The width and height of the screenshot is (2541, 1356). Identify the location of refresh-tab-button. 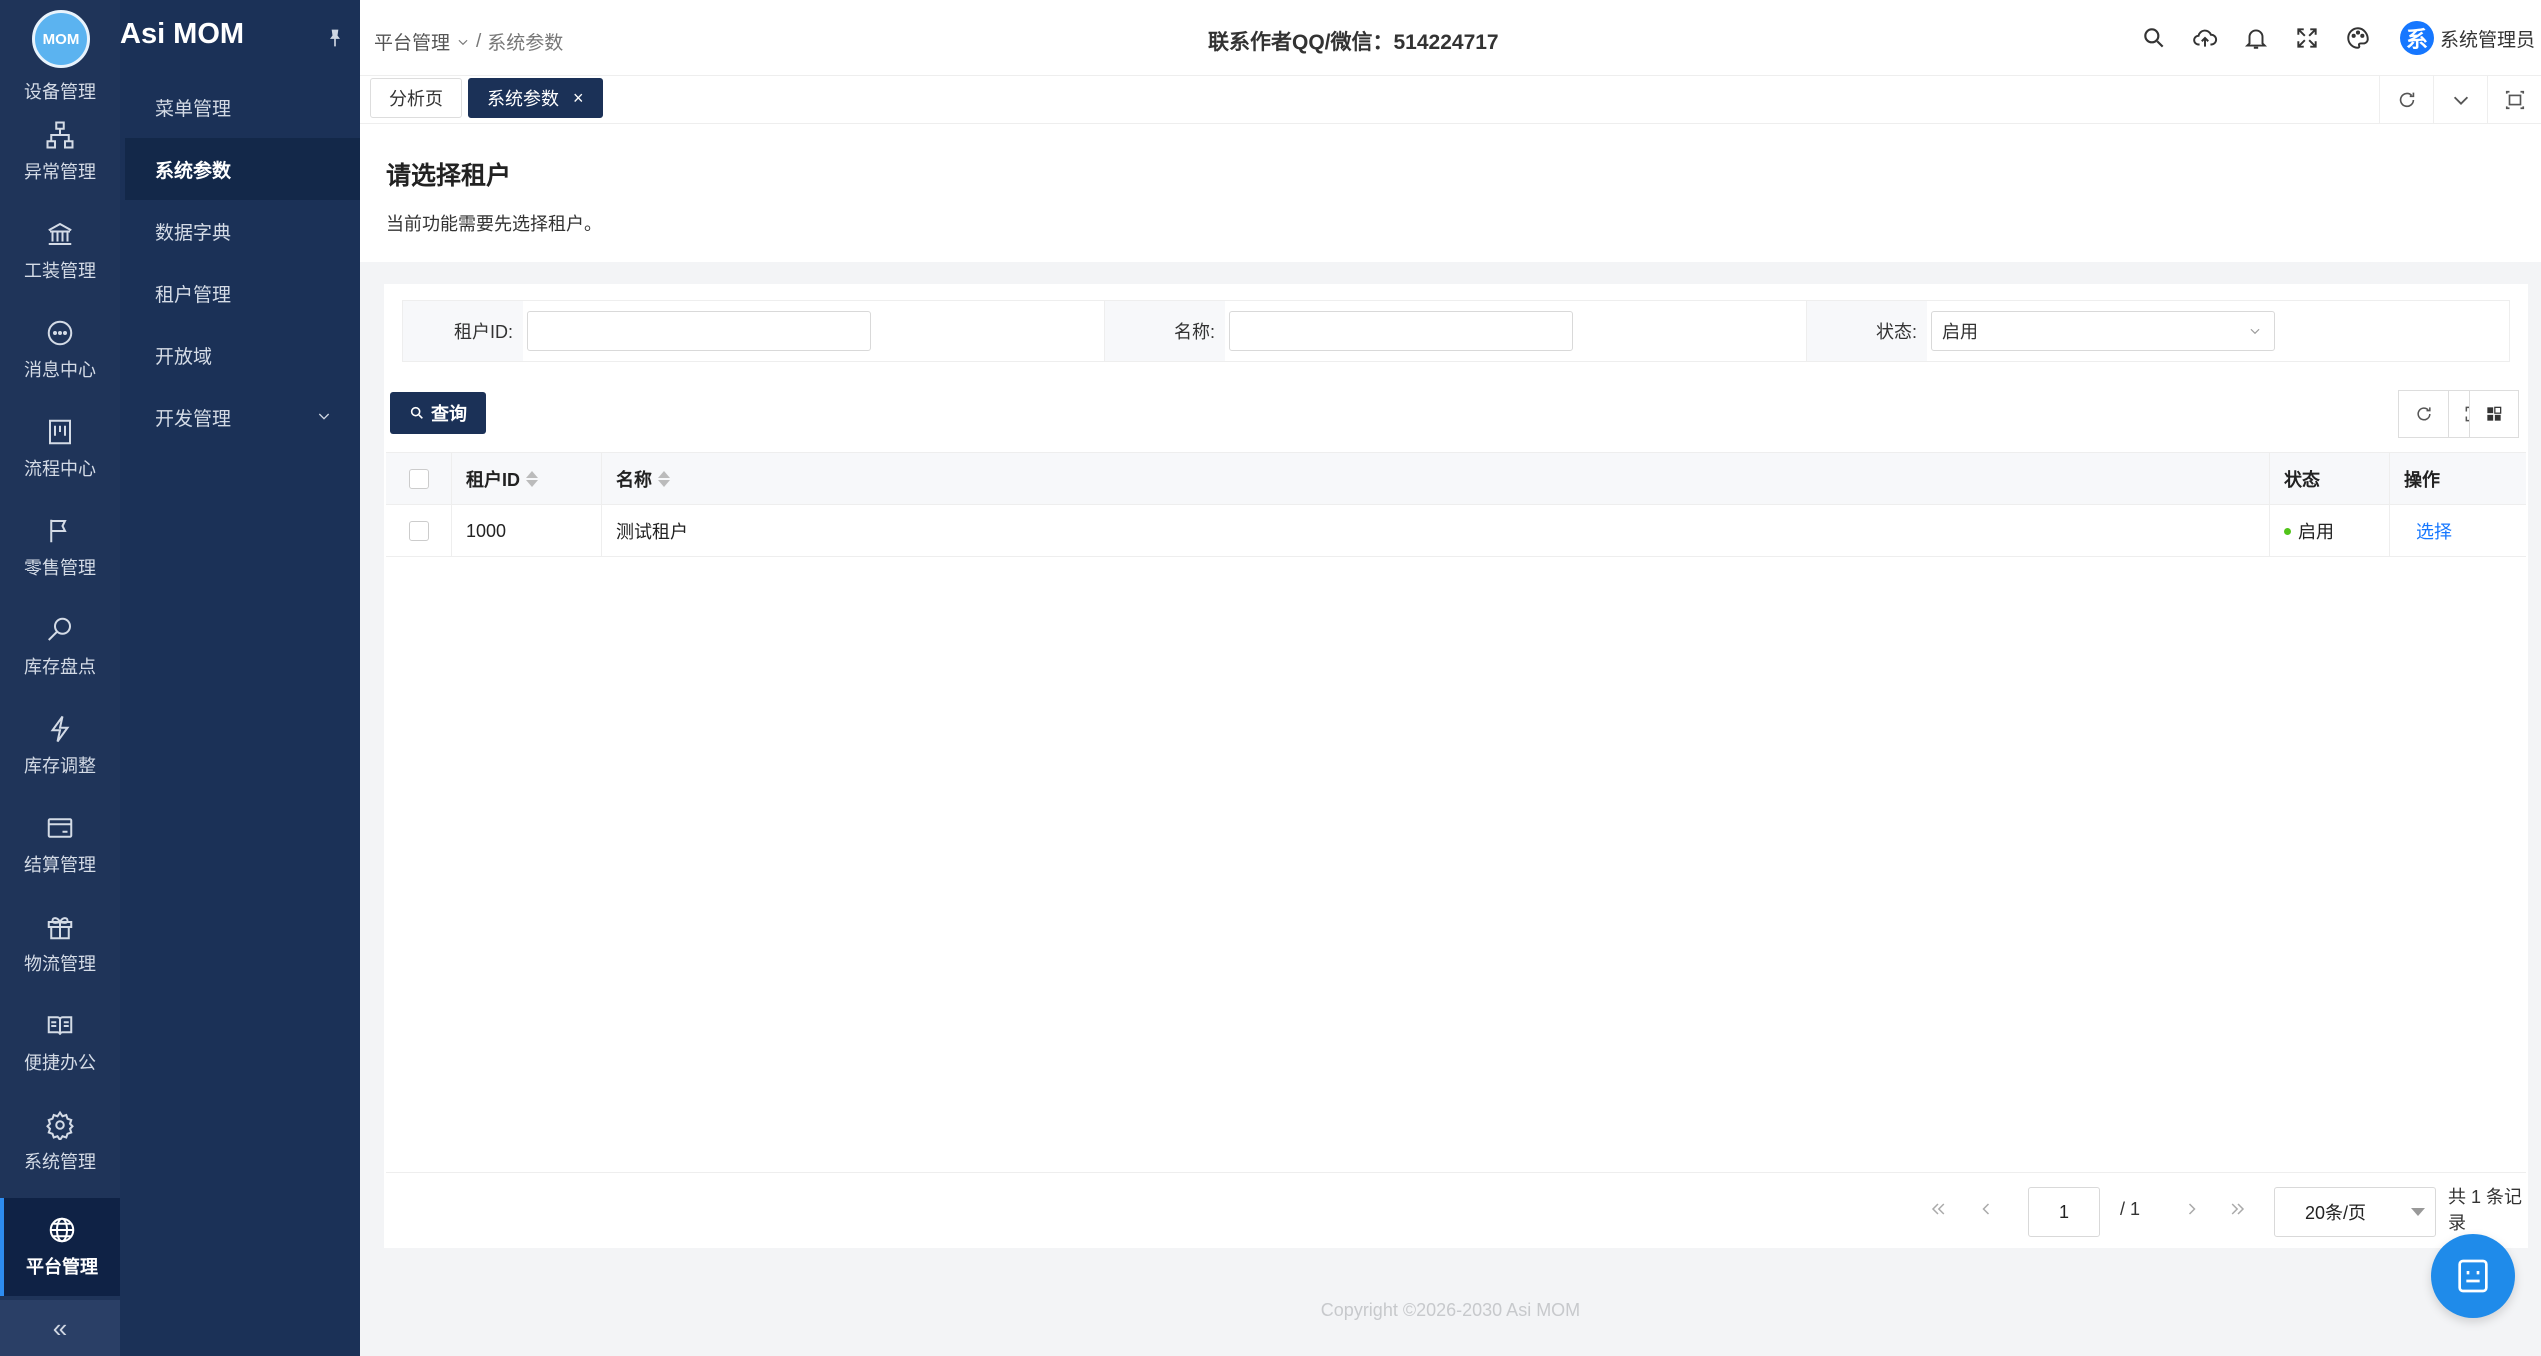
(2406, 100).